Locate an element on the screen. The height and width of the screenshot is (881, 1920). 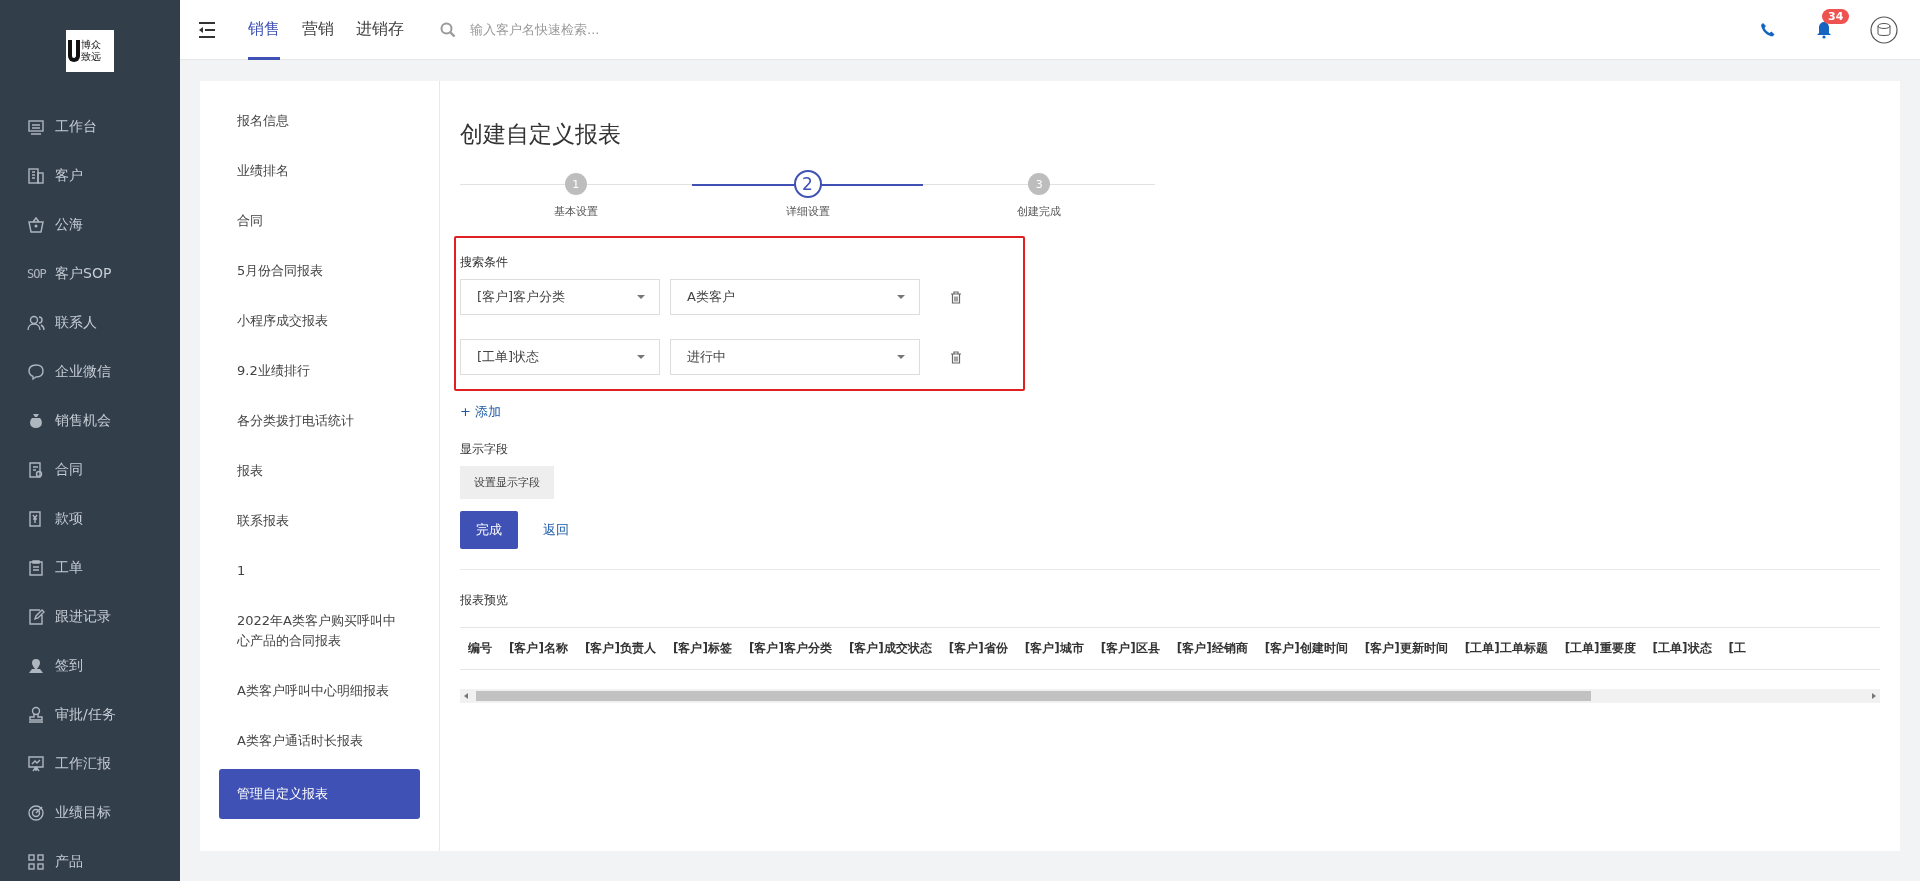
step-label: 创建完成 is located at coordinates (1039, 211).